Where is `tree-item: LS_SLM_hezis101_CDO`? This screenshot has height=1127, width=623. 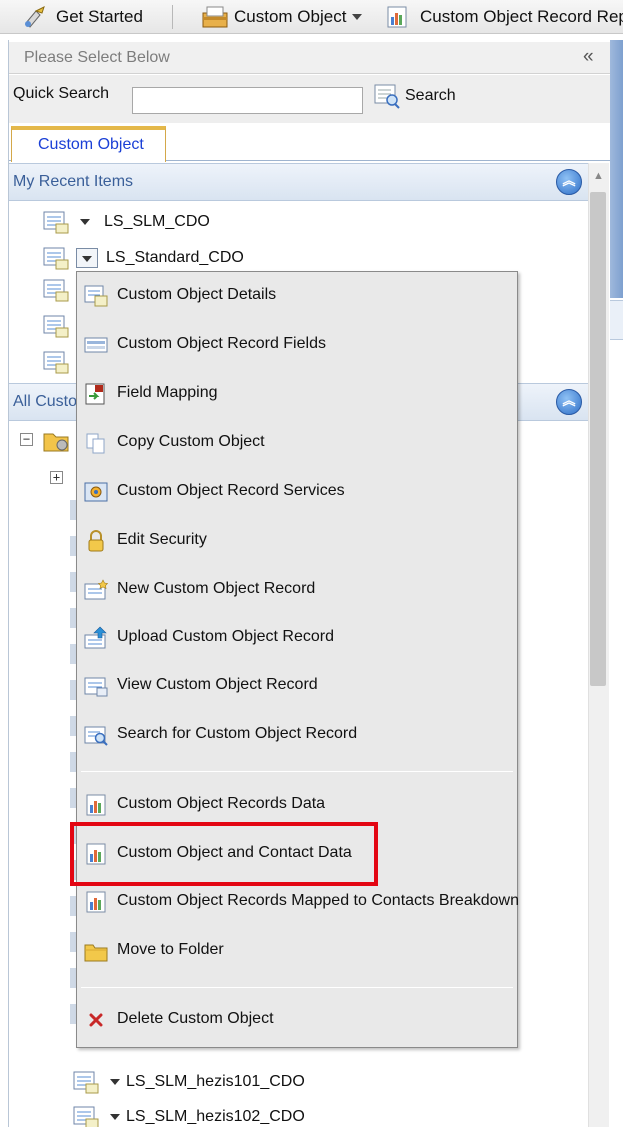
tree-item: LS_SLM_hezis101_CDO is located at coordinates (188, 1082).